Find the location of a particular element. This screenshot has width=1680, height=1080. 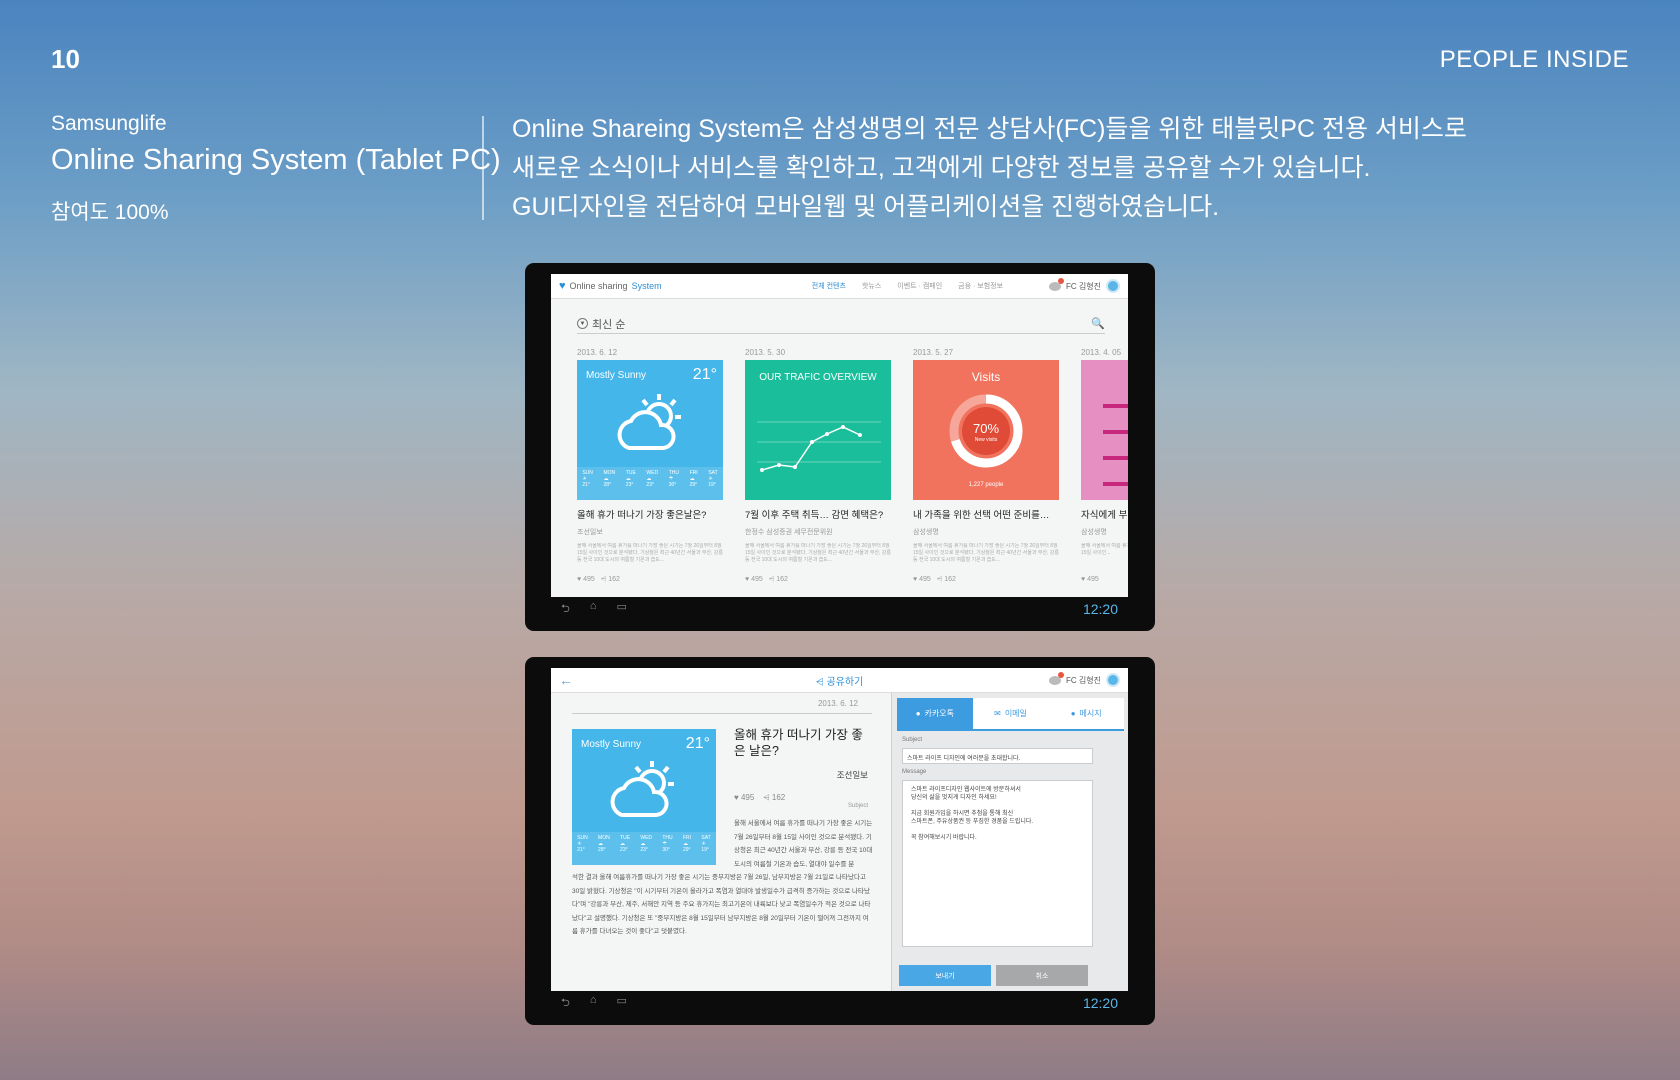

message-line: 꼭 참여해보시기 바랍니다. is located at coordinates (944, 838).